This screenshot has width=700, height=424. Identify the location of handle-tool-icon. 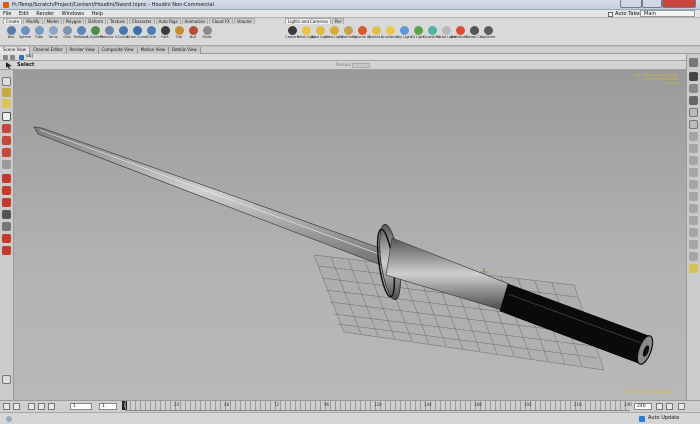
(6, 103).